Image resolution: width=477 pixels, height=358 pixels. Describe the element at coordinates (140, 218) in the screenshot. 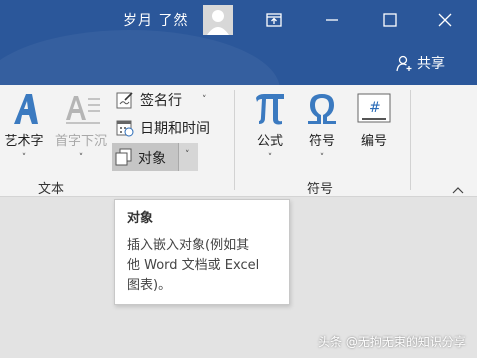

I see `tooltip-title: 对象` at that location.